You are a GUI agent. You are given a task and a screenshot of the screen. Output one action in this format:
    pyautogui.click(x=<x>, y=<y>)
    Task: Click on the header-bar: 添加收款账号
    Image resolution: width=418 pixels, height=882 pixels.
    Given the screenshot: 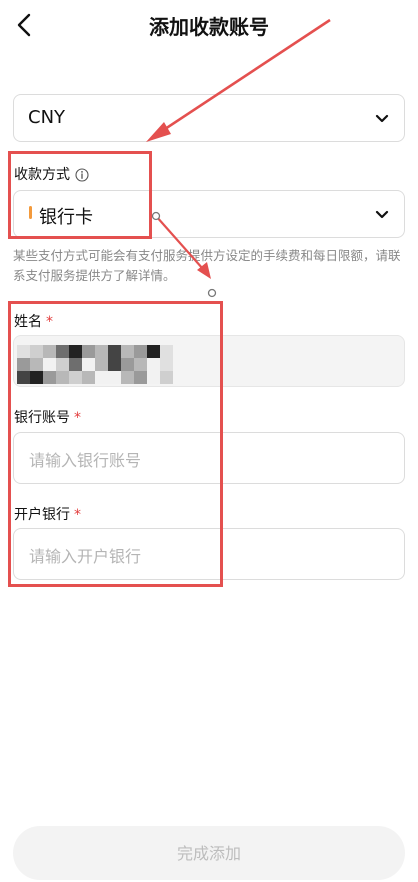 What is the action you would take?
    pyautogui.click(x=209, y=26)
    